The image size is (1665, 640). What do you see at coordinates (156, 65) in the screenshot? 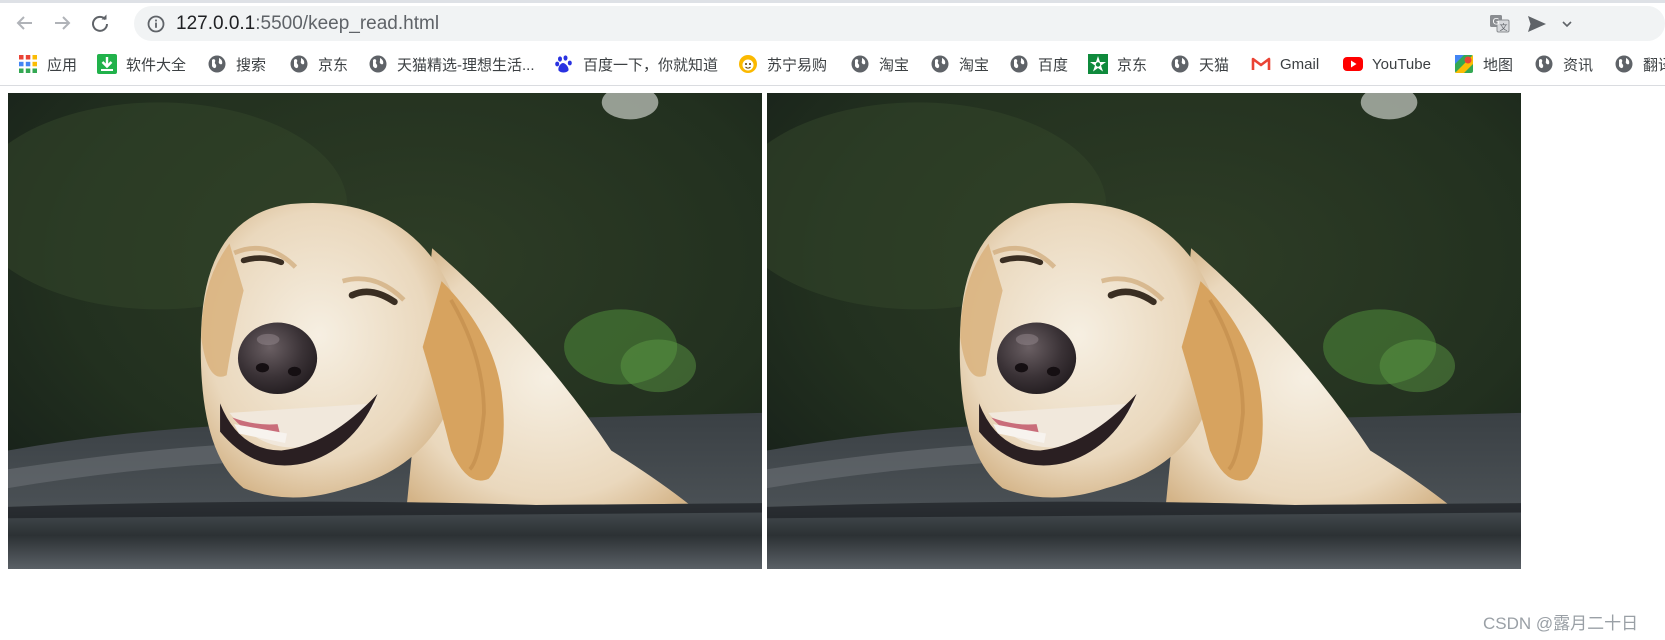
I see `bookmark-label: 软件大全` at bounding box center [156, 65].